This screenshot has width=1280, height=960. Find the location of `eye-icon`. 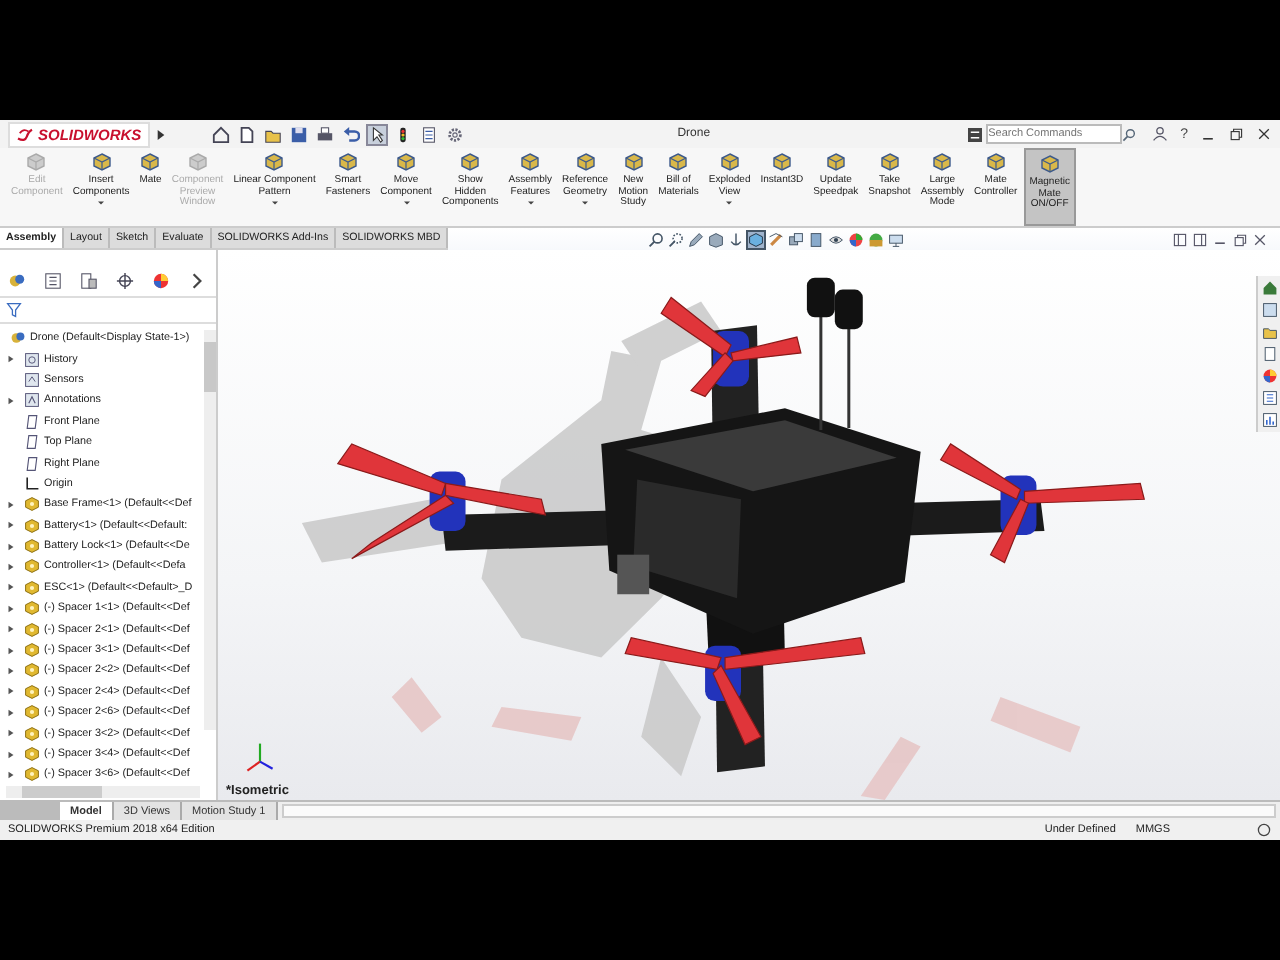

eye-icon is located at coordinates (836, 239).